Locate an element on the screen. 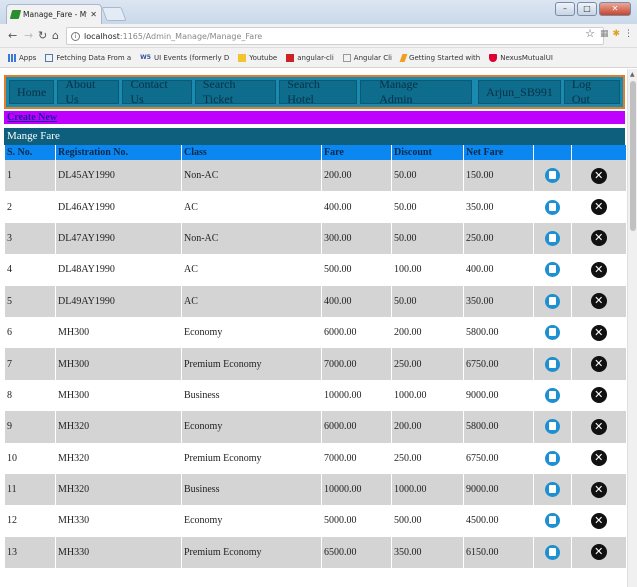 The height and width of the screenshot is (587, 637). info-icon: i is located at coordinates (75, 36).